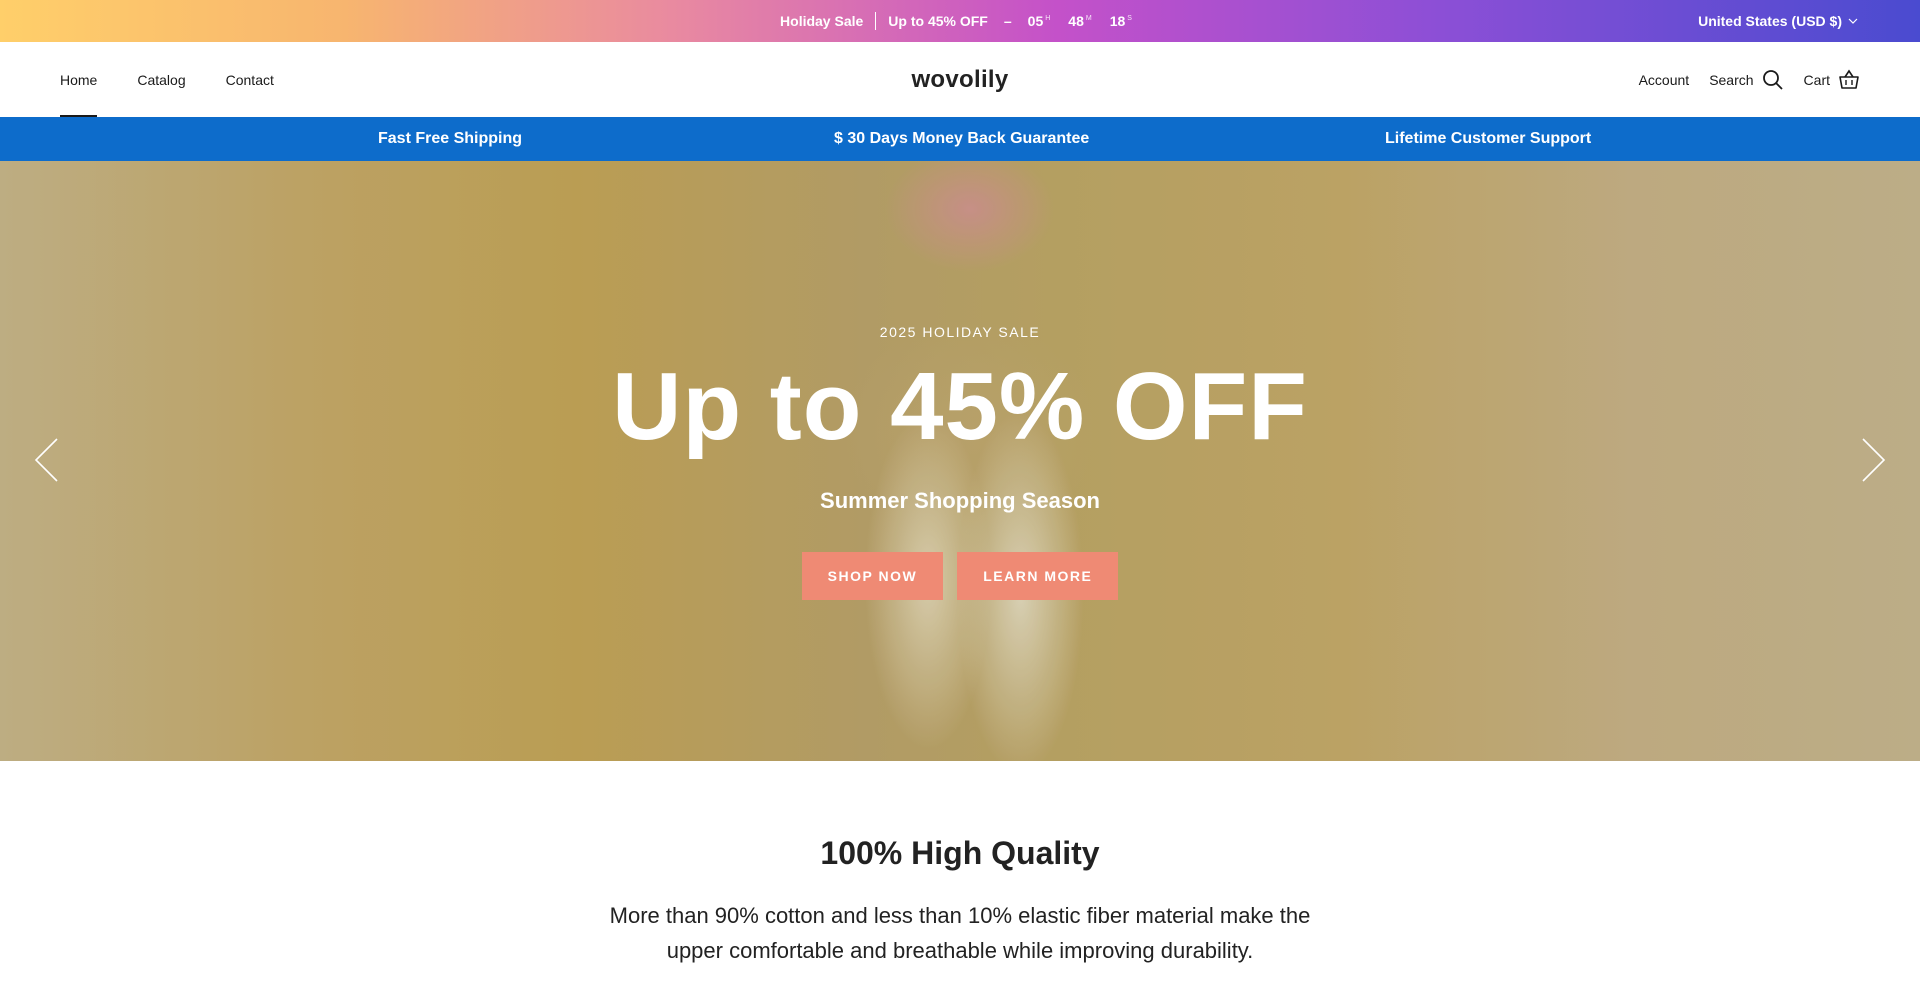  Describe the element at coordinates (1853, 21) in the screenshot. I see `chevron-down-icon` at that location.